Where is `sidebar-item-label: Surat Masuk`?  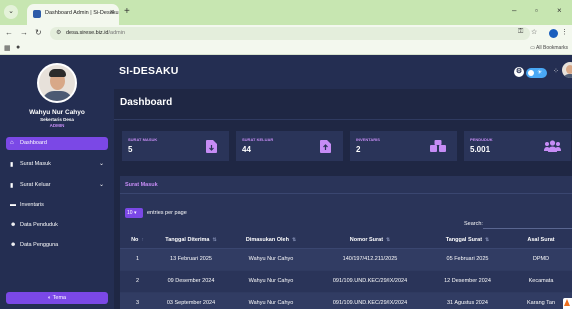
sidebar-item-label: Surat Masuk is located at coordinates (35, 164).